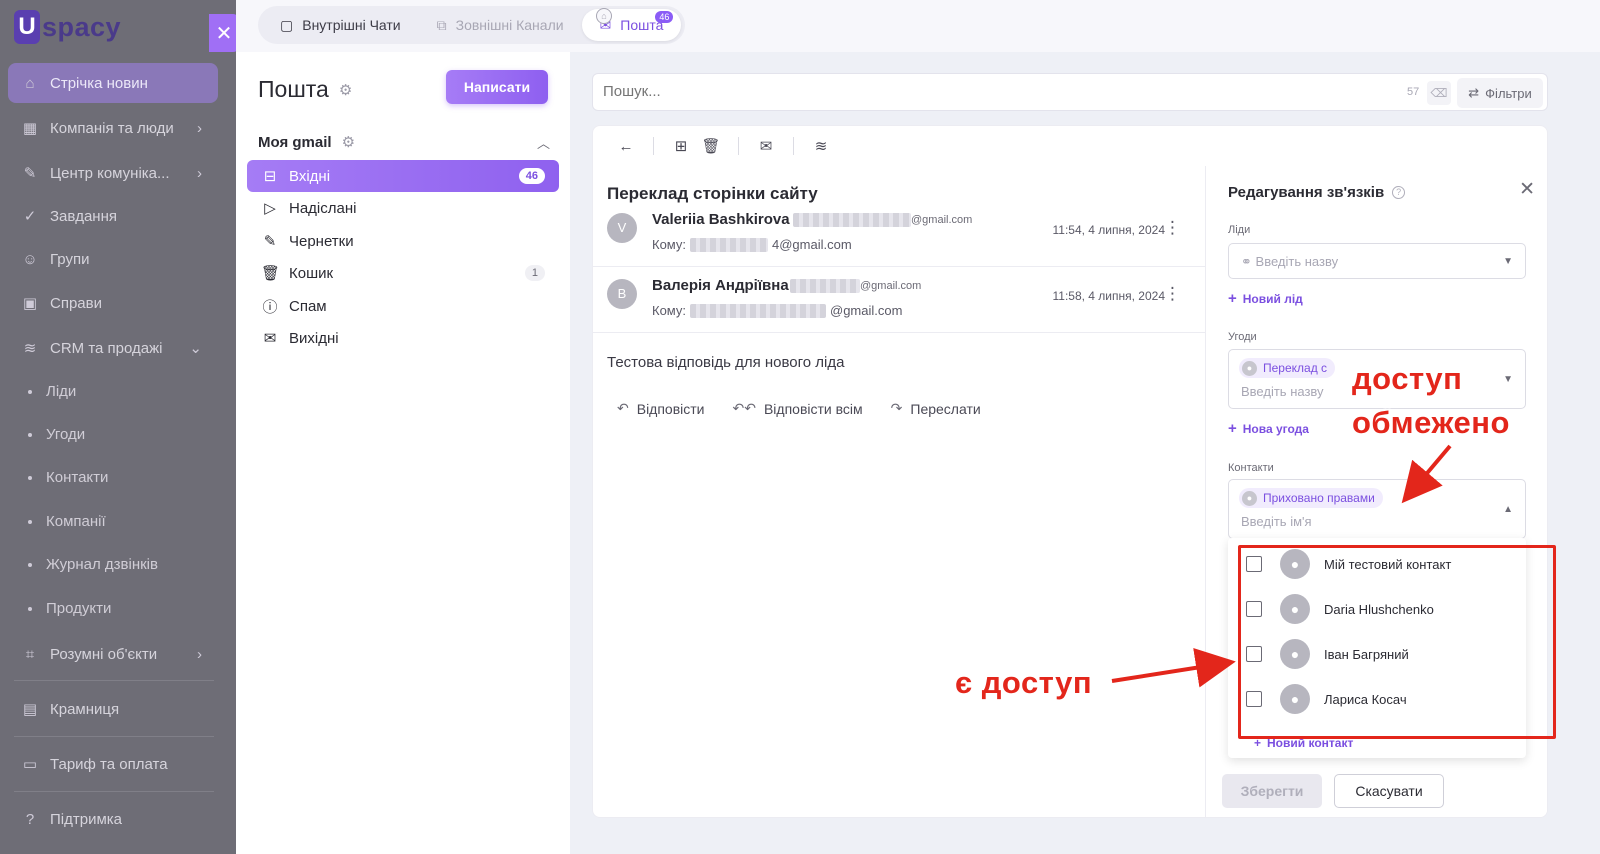 Image resolution: width=1600 pixels, height=854 pixels. What do you see at coordinates (52, 391) in the screenshot?
I see `sidebar-subitem-leads: Ліди` at bounding box center [52, 391].